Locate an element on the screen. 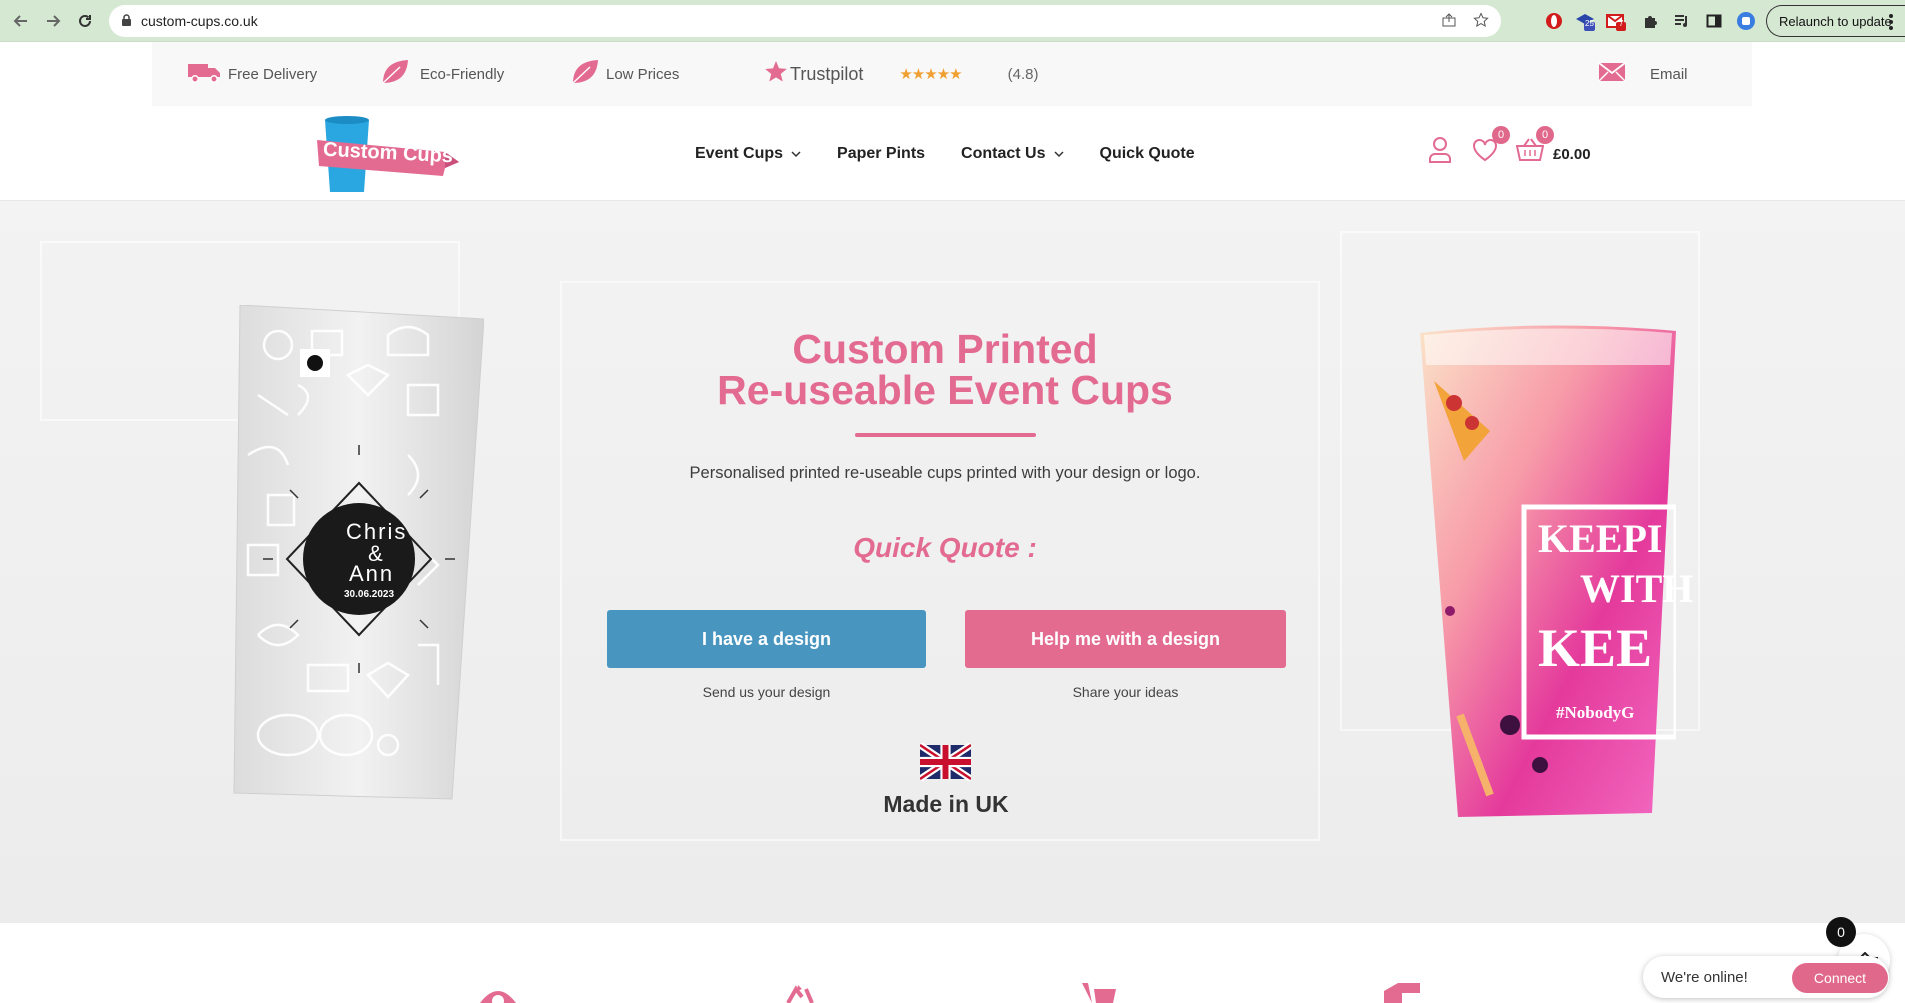 This screenshot has height=1003, width=1905. opera-extension-icon is located at coordinates (1554, 21).